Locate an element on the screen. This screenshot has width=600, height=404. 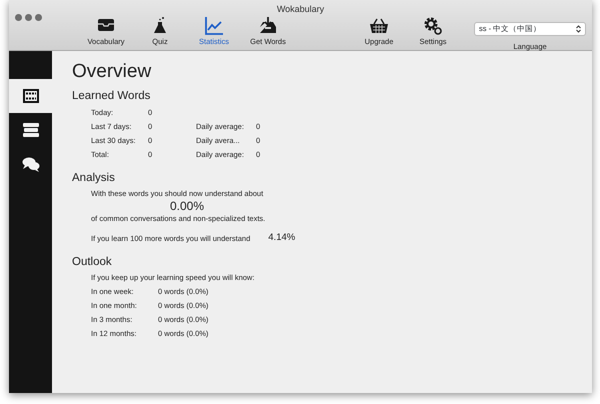
minimize-button is located at coordinates (28, 17).